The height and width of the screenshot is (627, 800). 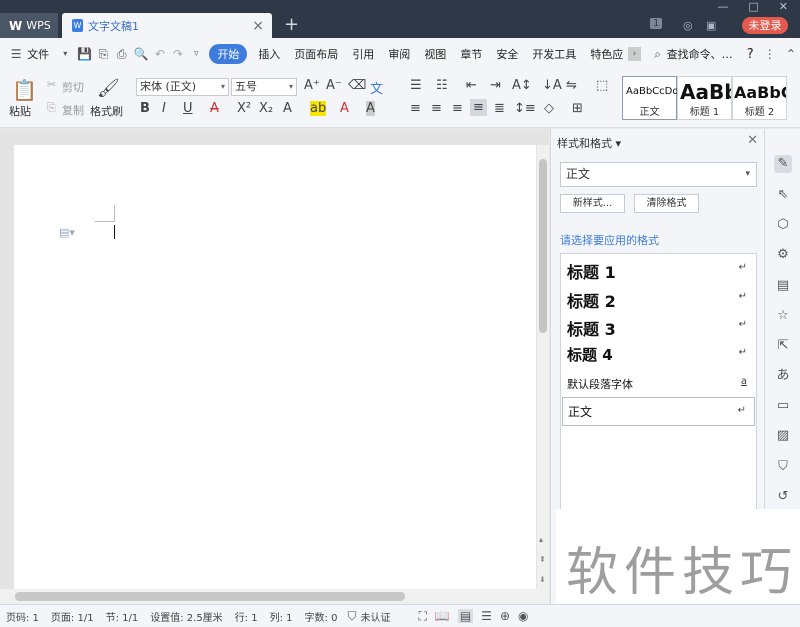 I want to click on outline-view-icon: ☰, so click(x=486, y=616).